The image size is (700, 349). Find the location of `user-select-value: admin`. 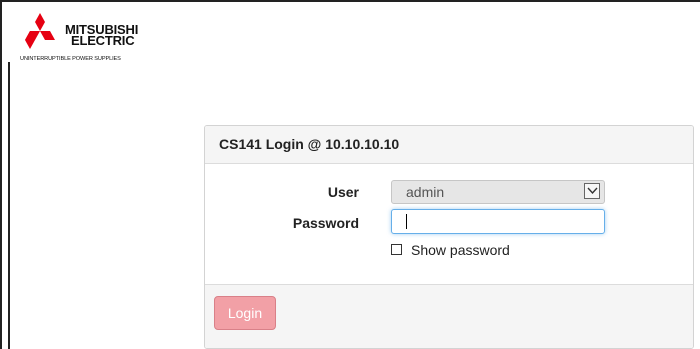

user-select-value: admin is located at coordinates (425, 192).